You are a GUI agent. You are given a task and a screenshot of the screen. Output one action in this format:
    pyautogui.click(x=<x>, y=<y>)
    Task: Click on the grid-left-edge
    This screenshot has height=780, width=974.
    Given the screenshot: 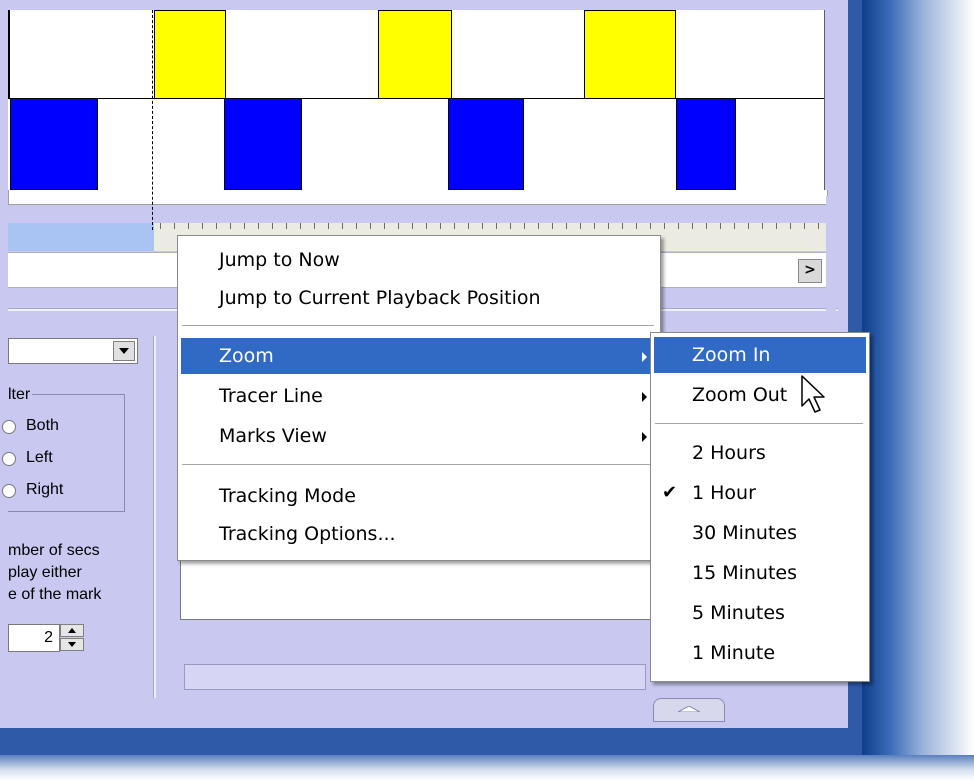 What is the action you would take?
    pyautogui.click(x=9, y=54)
    